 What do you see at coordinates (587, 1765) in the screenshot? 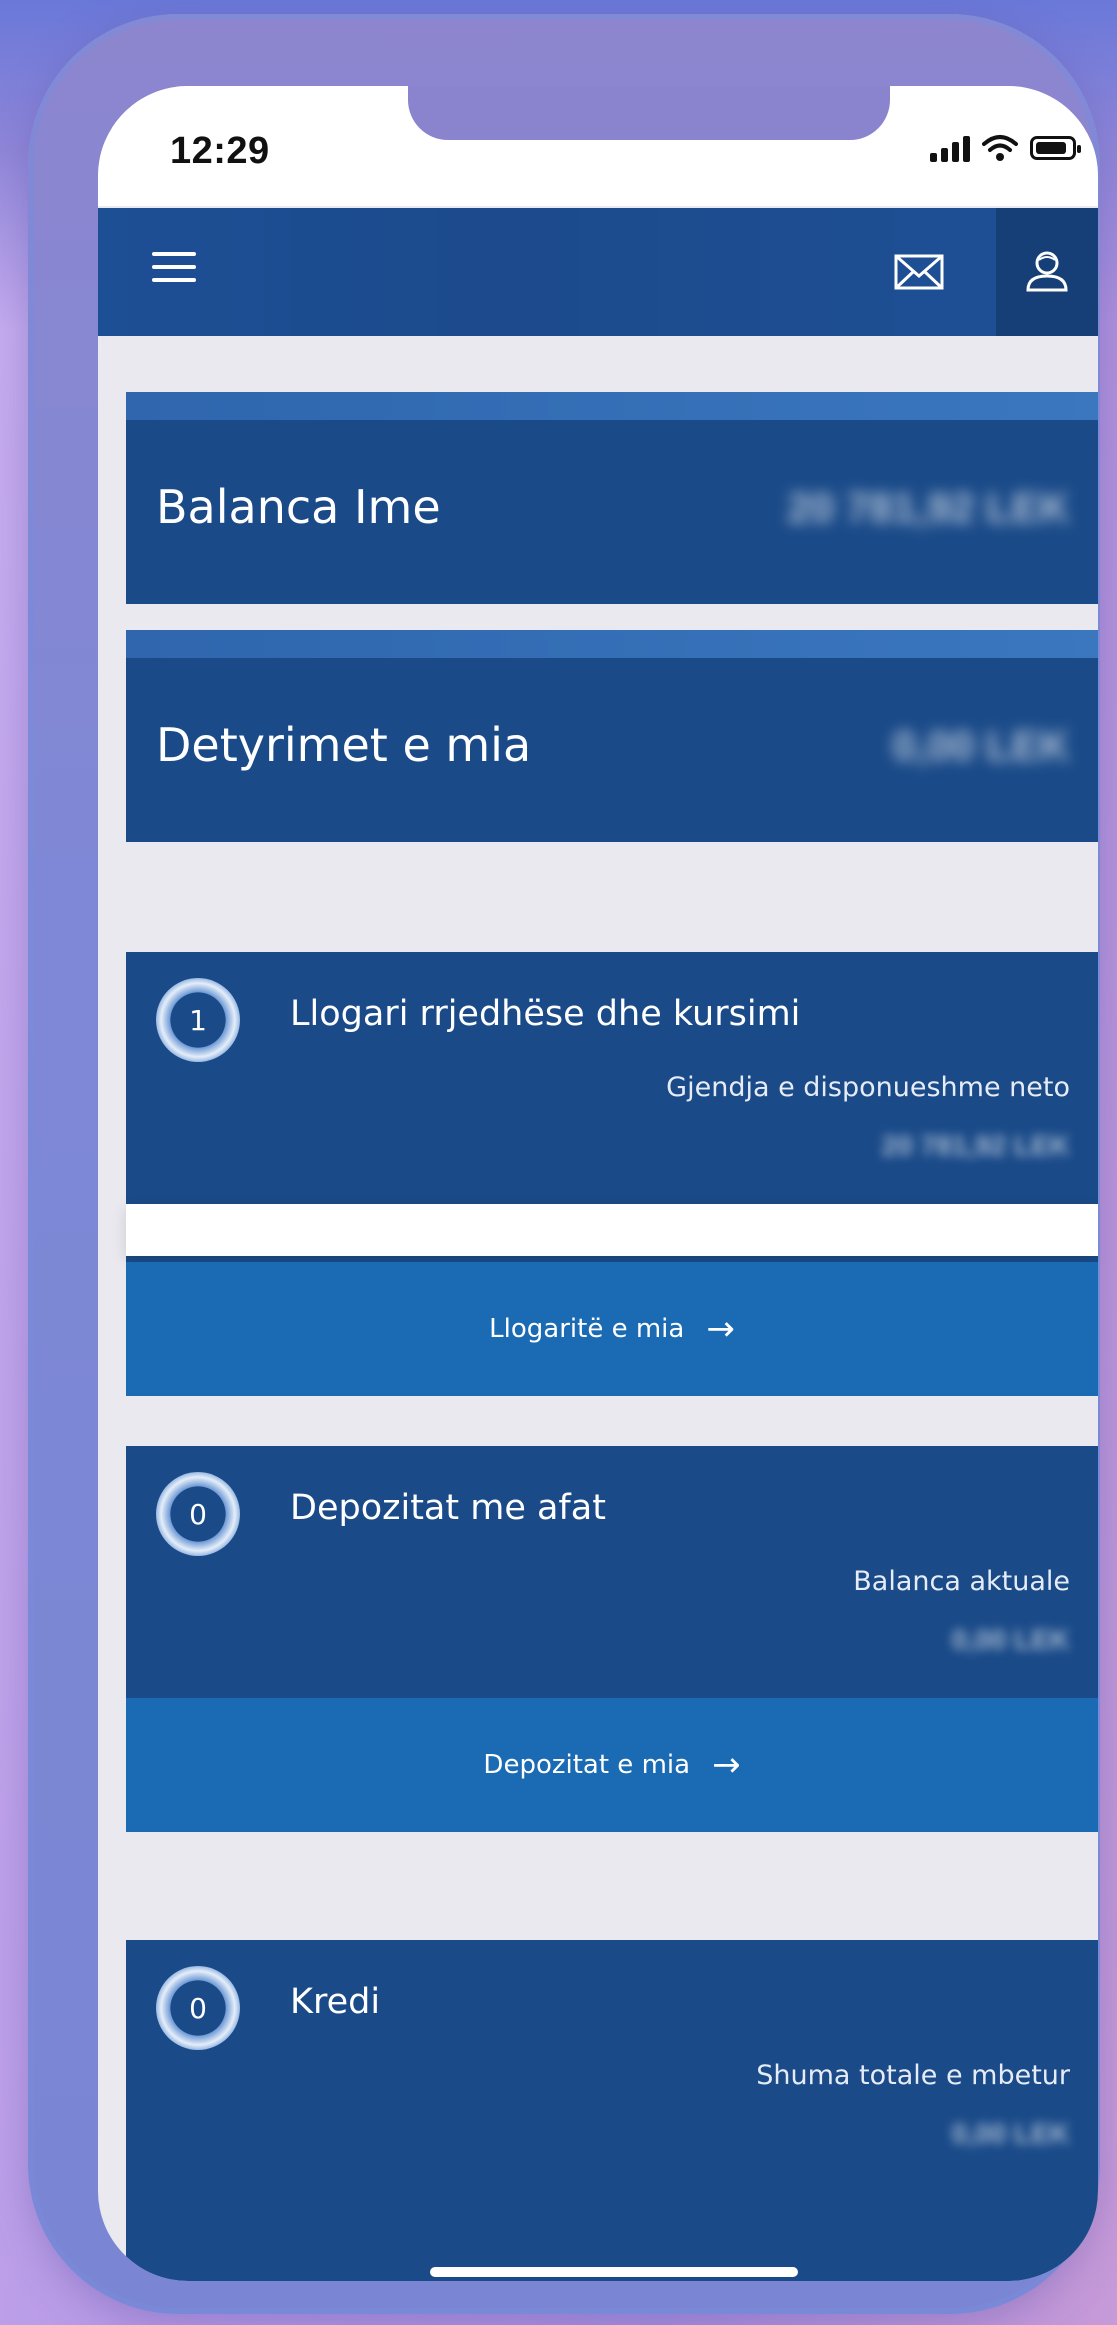
I see `my-deposits-label: Depozitat e mia` at bounding box center [587, 1765].